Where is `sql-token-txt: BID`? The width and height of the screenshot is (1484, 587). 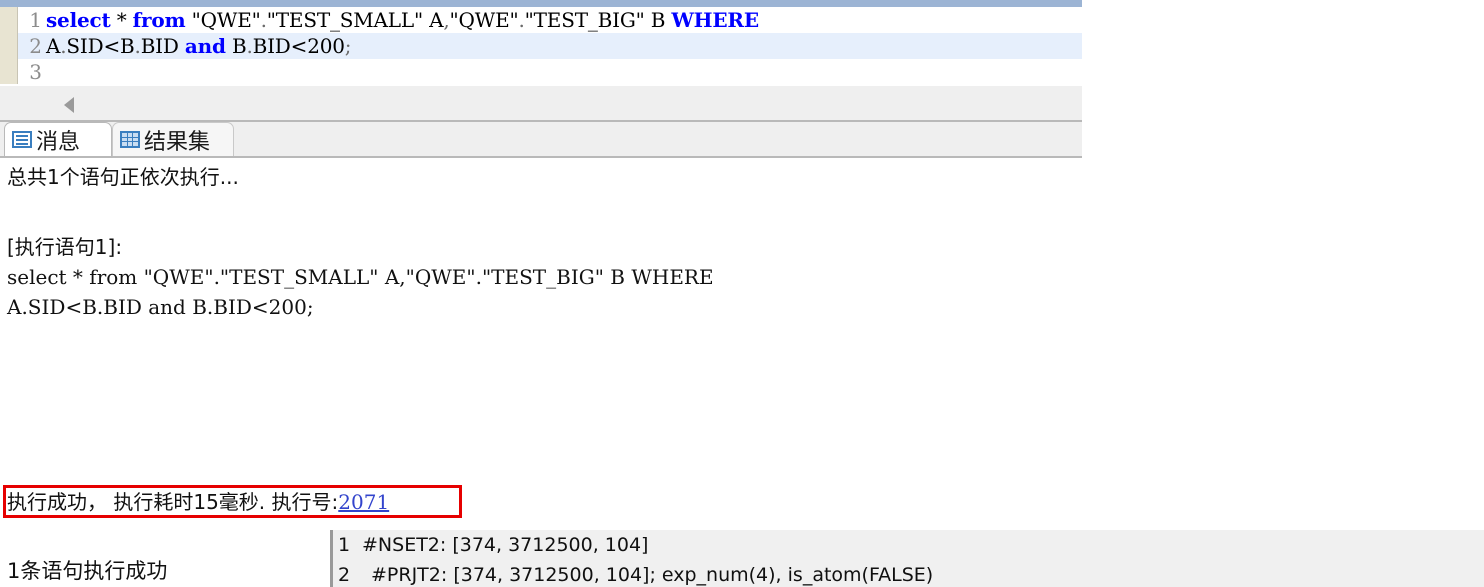 sql-token-txt: BID is located at coordinates (162, 46).